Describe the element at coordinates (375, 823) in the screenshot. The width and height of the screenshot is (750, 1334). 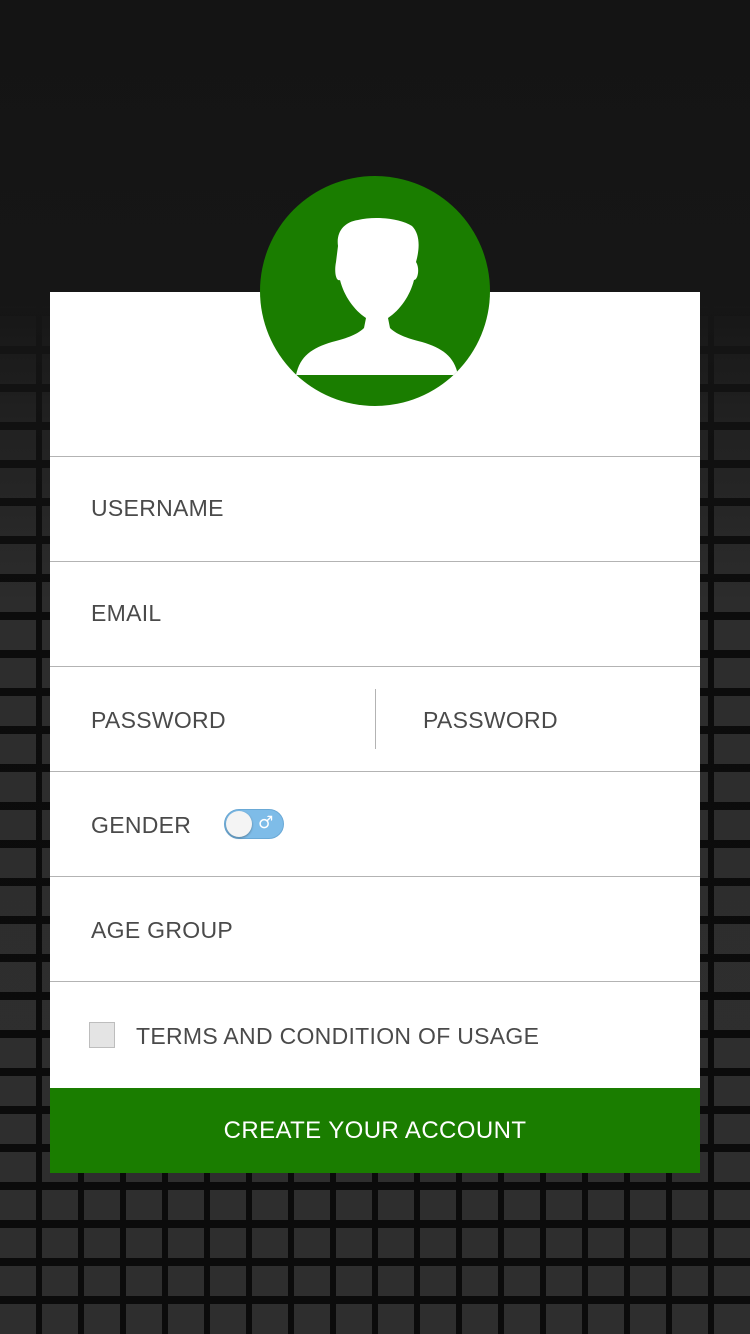
I see `gender-row: GENDER ♂` at that location.